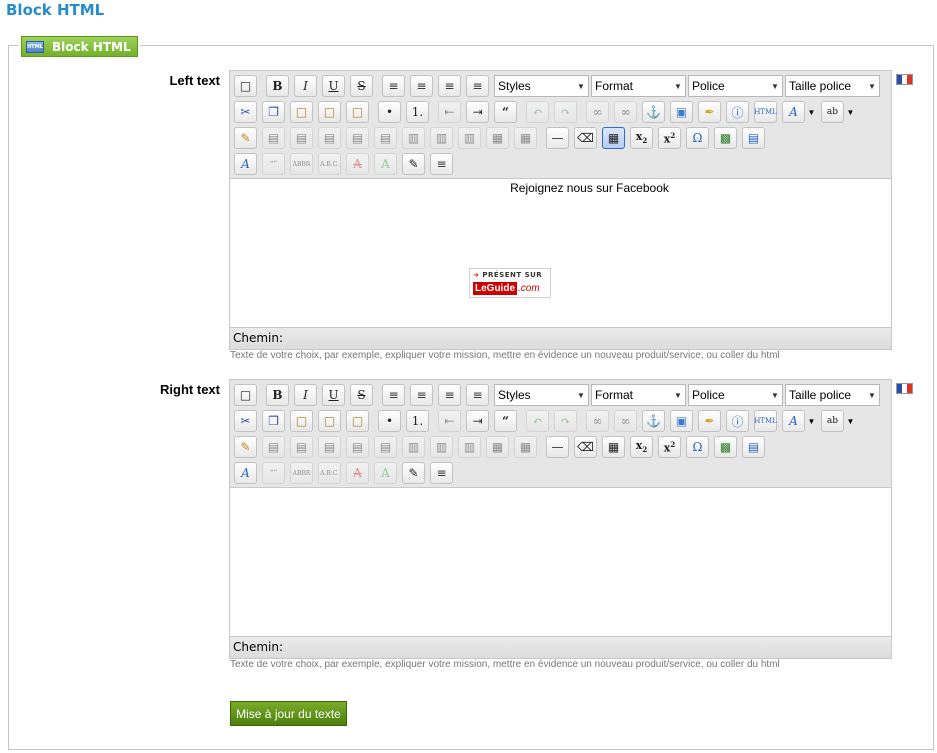  What do you see at coordinates (329, 473) in the screenshot?
I see `acronym-icon: A.B.C.` at bounding box center [329, 473].